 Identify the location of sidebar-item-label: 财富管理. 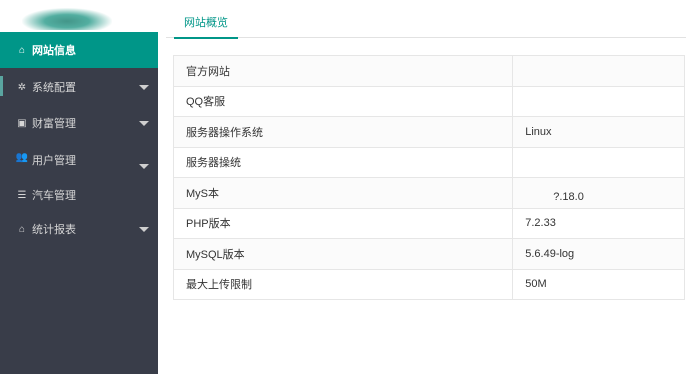
(54, 124).